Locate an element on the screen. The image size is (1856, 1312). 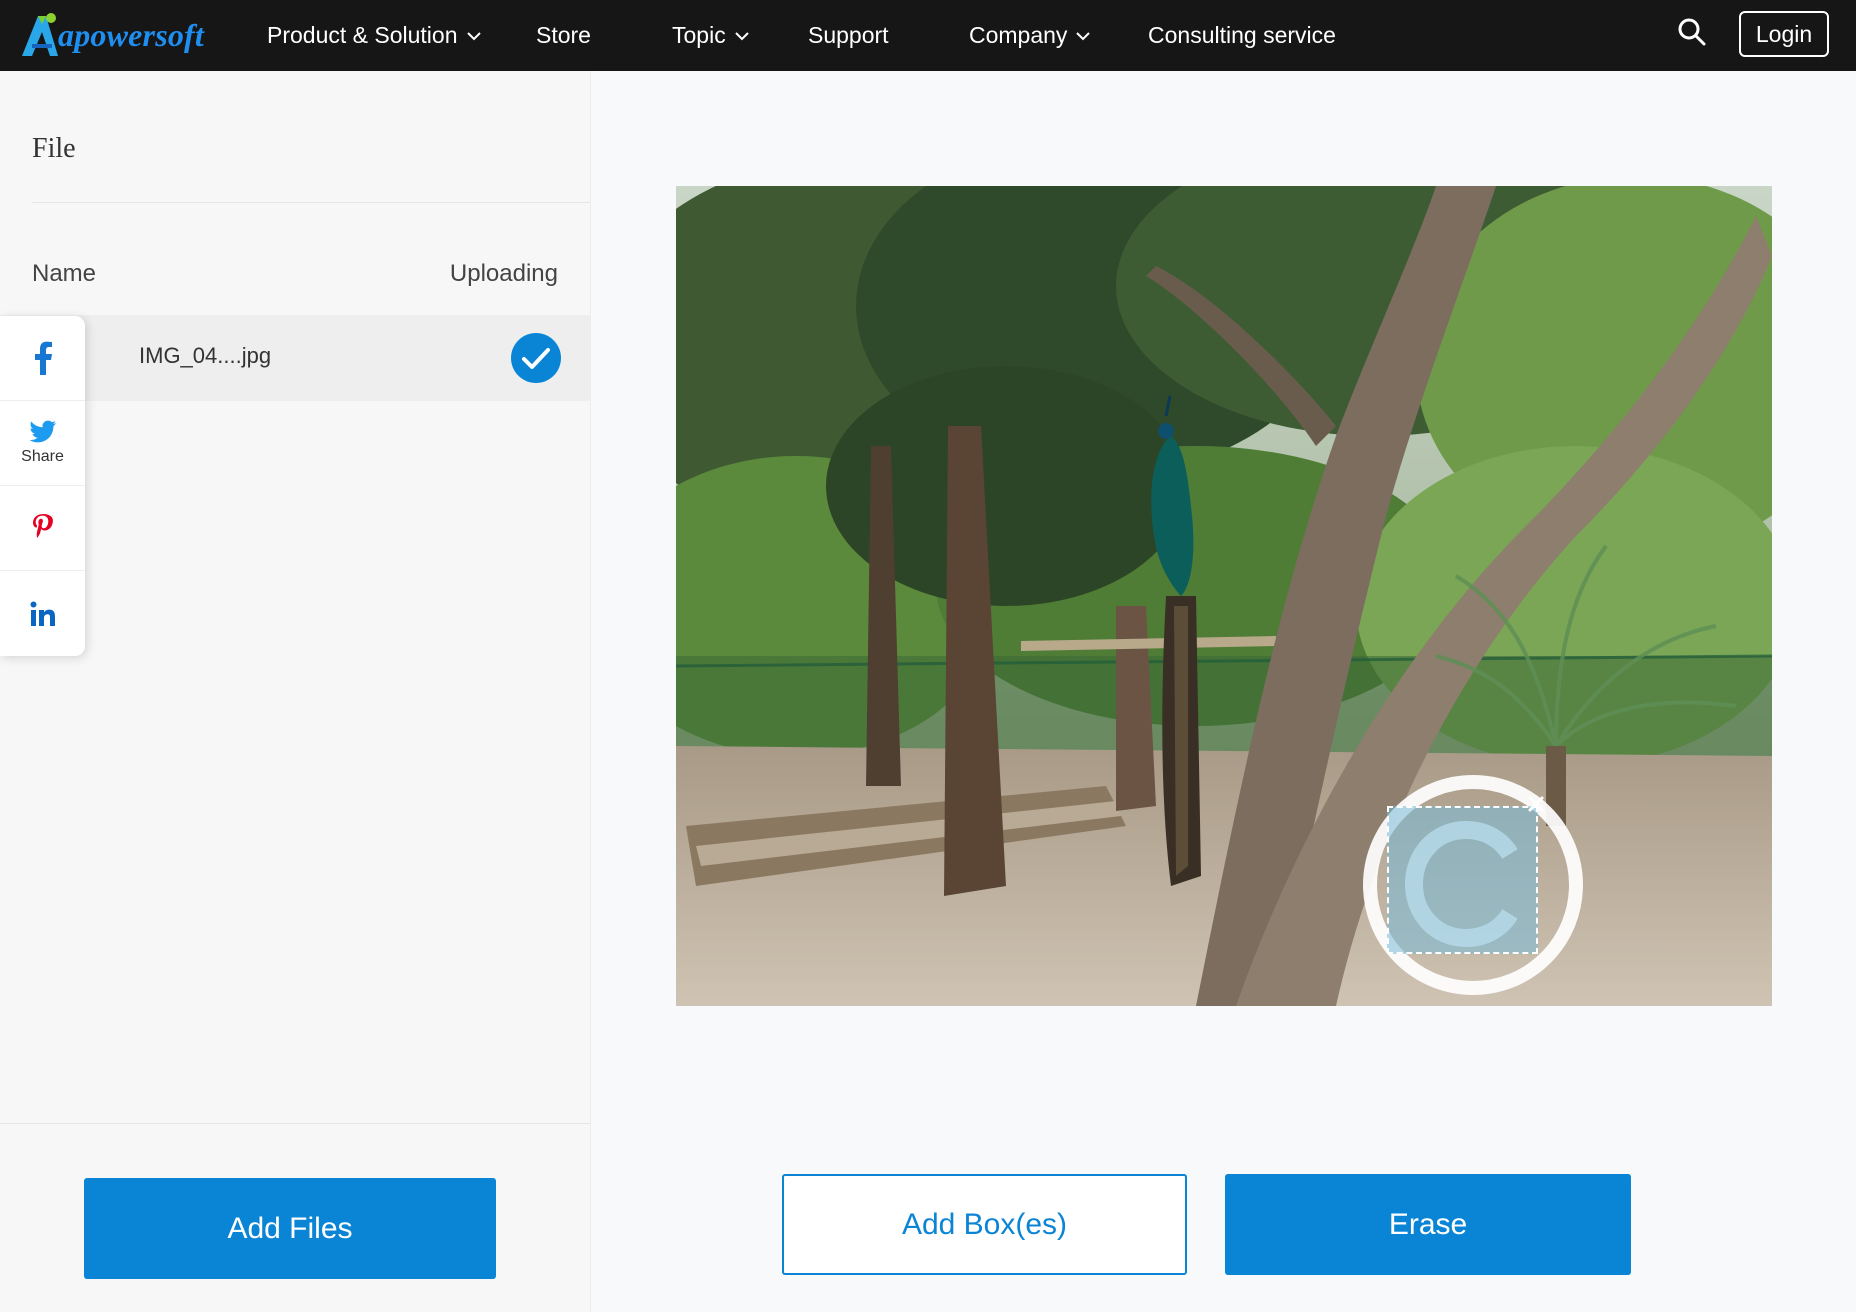
nav-topic: Topic is located at coordinates (711, 35).